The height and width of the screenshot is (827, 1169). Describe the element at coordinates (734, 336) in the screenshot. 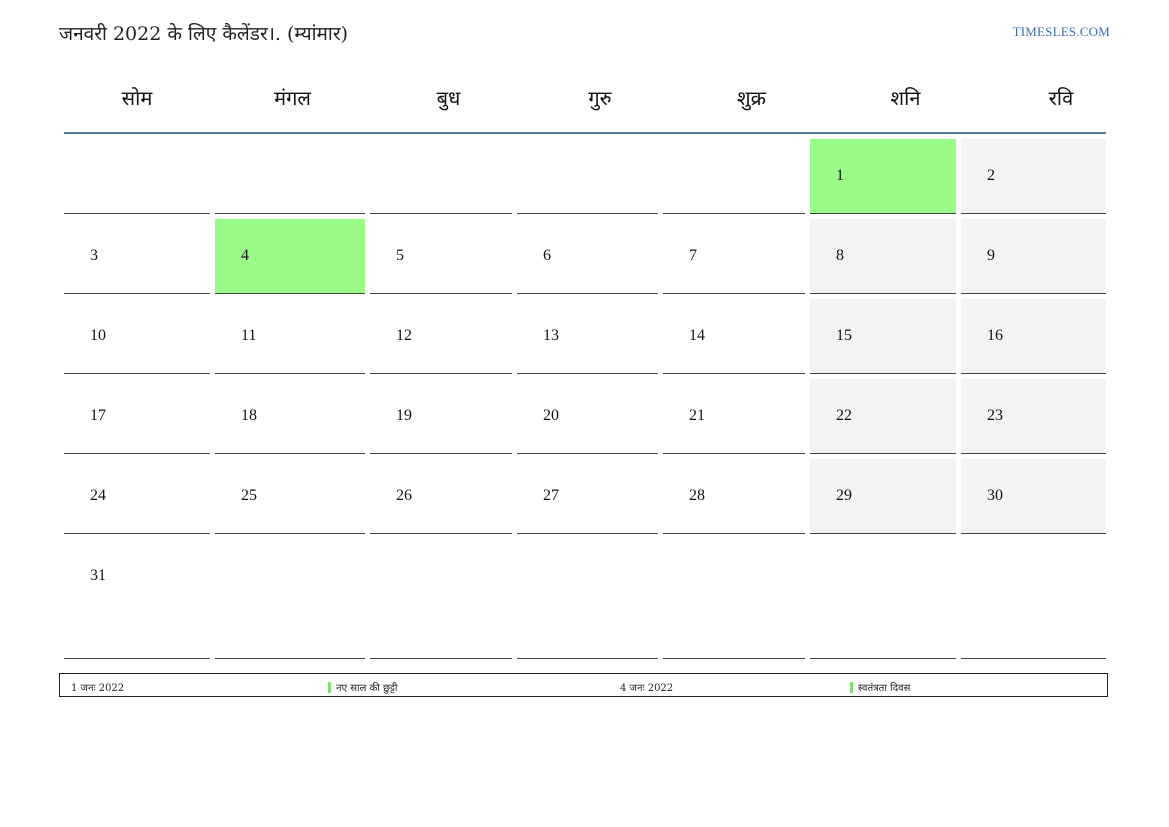

I see `day-cell: 14` at that location.